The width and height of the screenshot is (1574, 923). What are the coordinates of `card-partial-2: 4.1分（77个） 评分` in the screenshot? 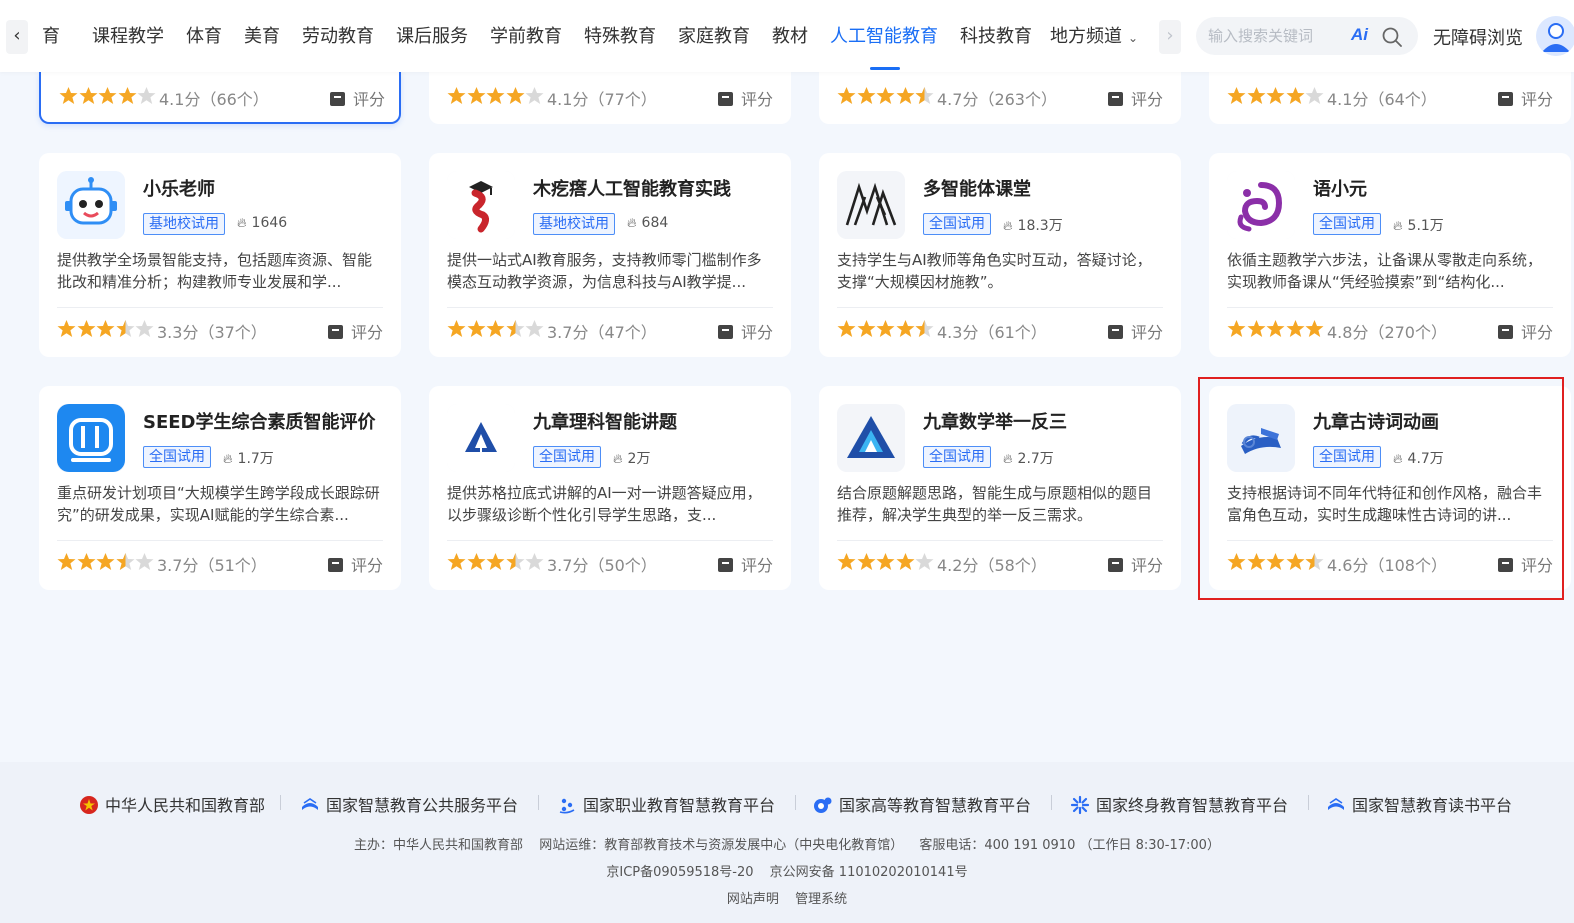 It's located at (610, 98).